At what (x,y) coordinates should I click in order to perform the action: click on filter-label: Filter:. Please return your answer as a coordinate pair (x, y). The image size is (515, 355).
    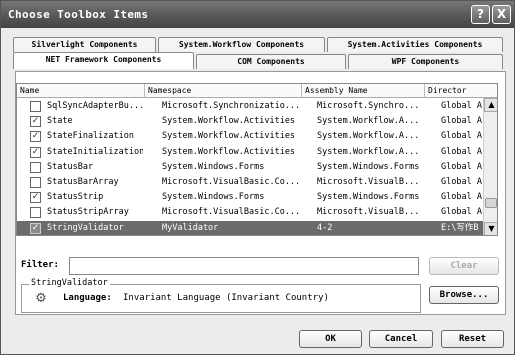
    Looking at the image, I should click on (40, 265).